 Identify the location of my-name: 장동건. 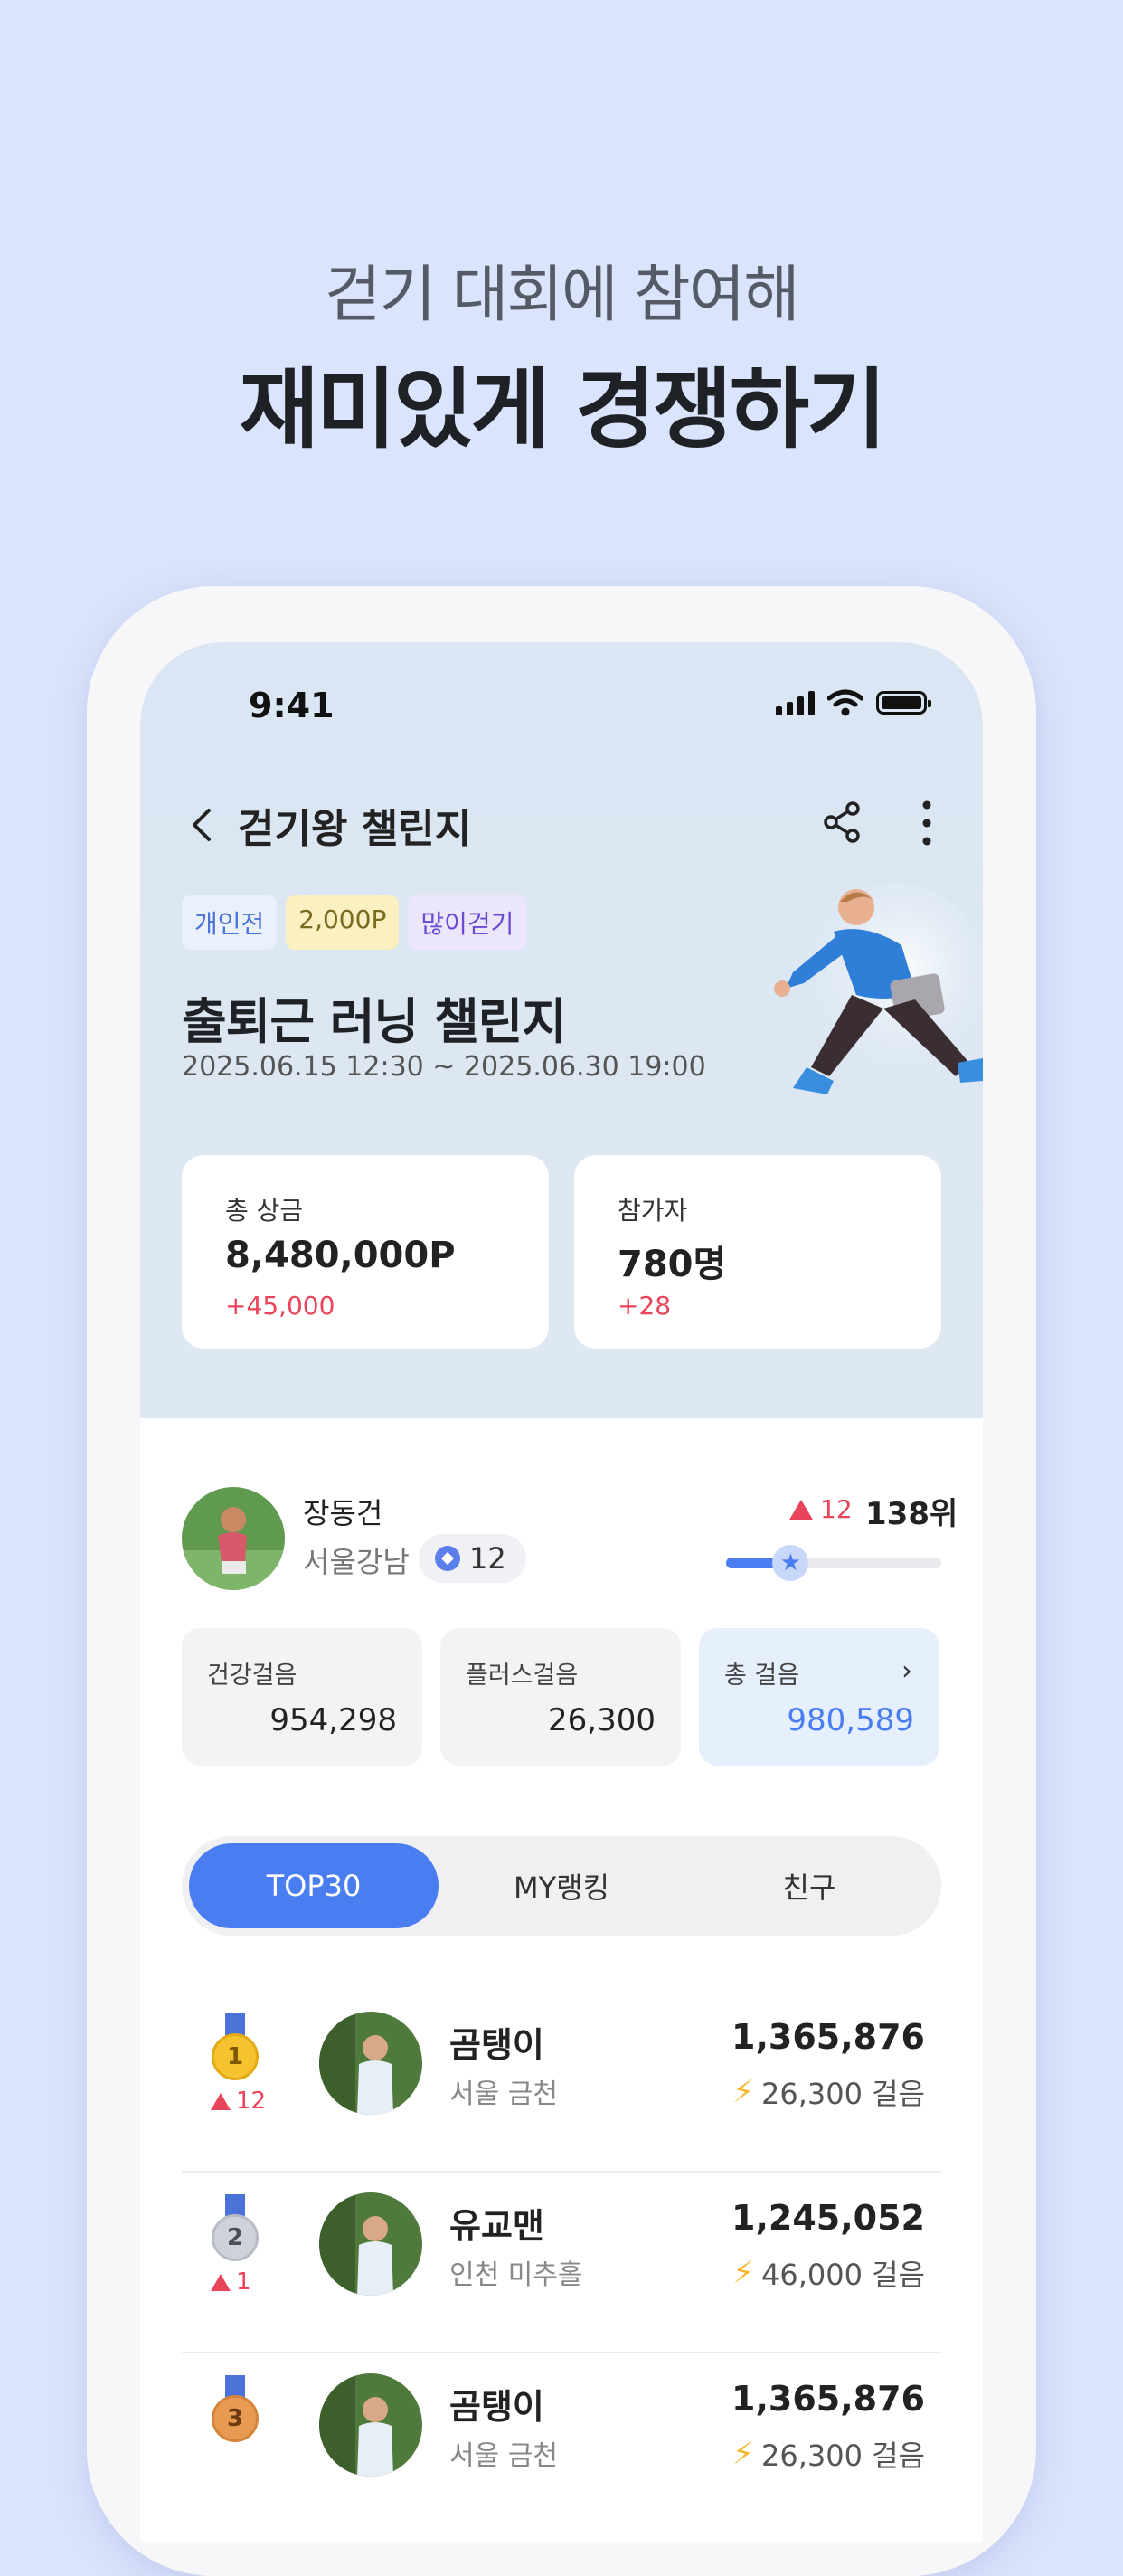
(343, 1513).